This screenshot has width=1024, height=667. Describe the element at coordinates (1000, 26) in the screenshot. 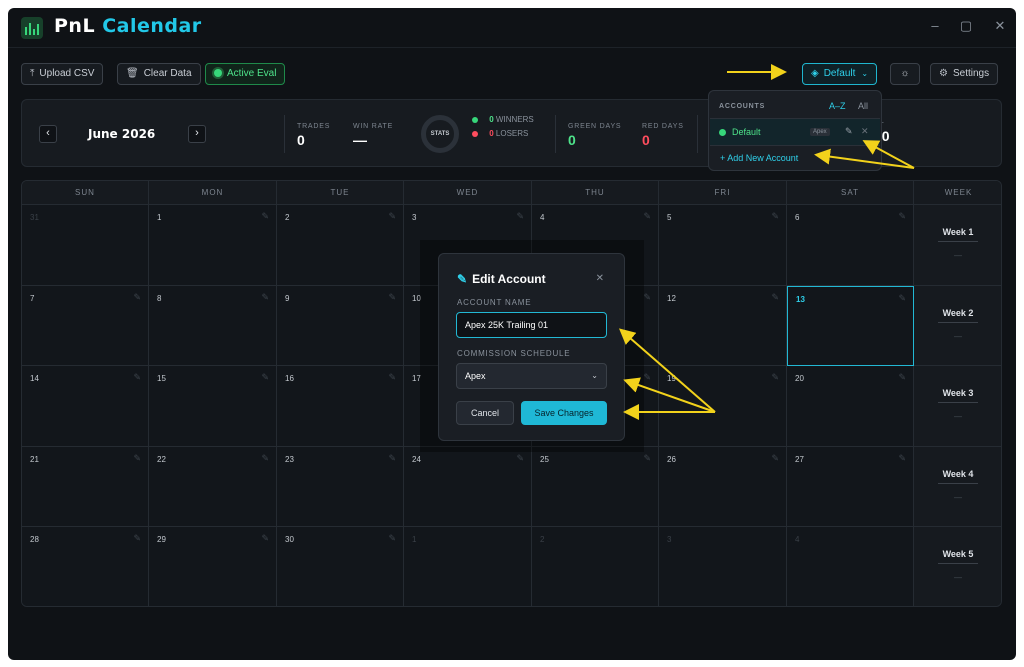

I see `close-window-icon: ✕` at that location.